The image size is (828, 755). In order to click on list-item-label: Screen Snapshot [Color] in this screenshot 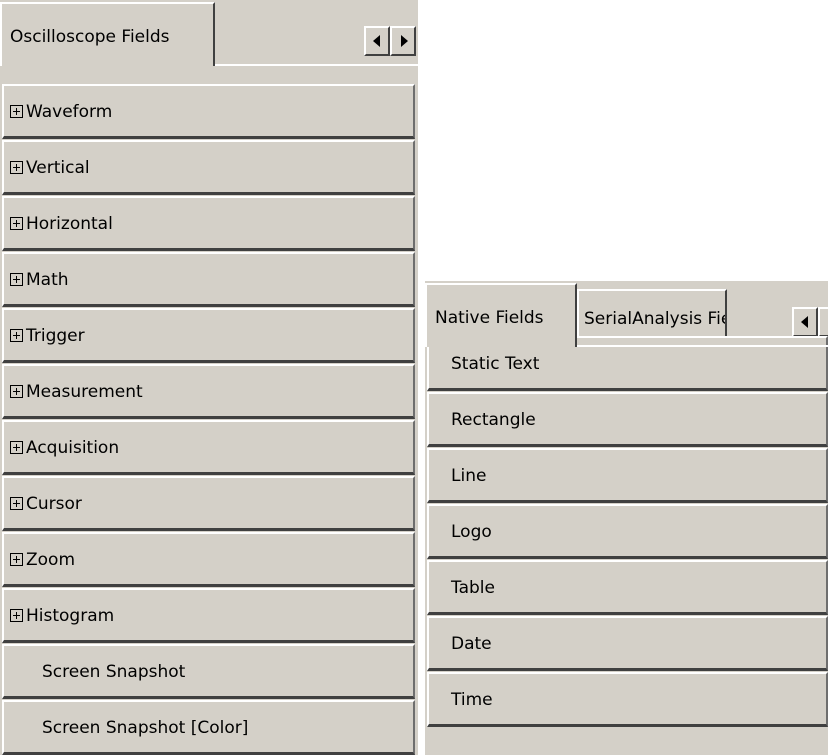, I will do `click(145, 728)`.